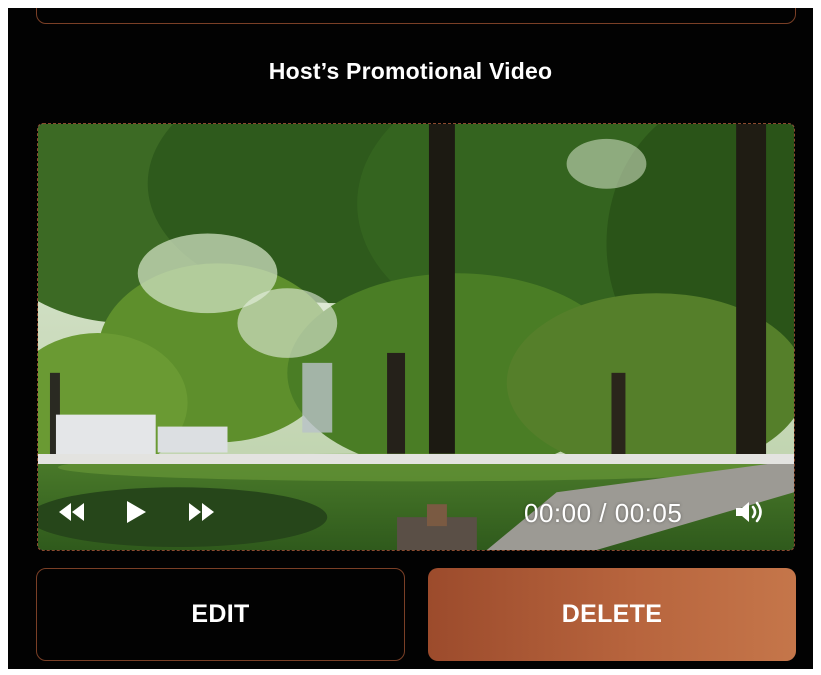 This screenshot has width=821, height=675. I want to click on fast-forward-button, so click(201, 512).